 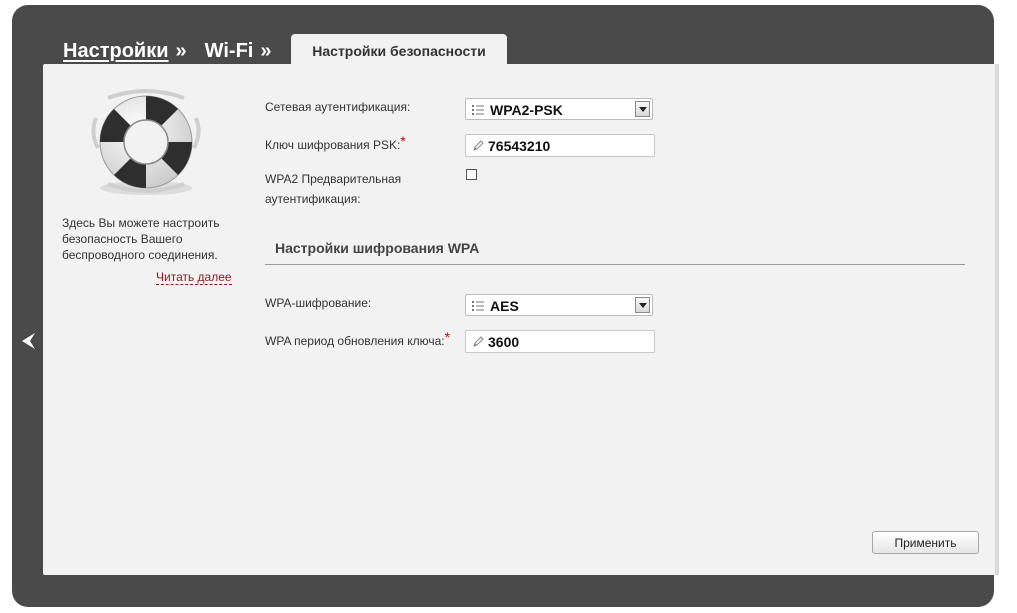 I want to click on breadcrumb-wifi-link: Wi-Fi, so click(x=229, y=51).